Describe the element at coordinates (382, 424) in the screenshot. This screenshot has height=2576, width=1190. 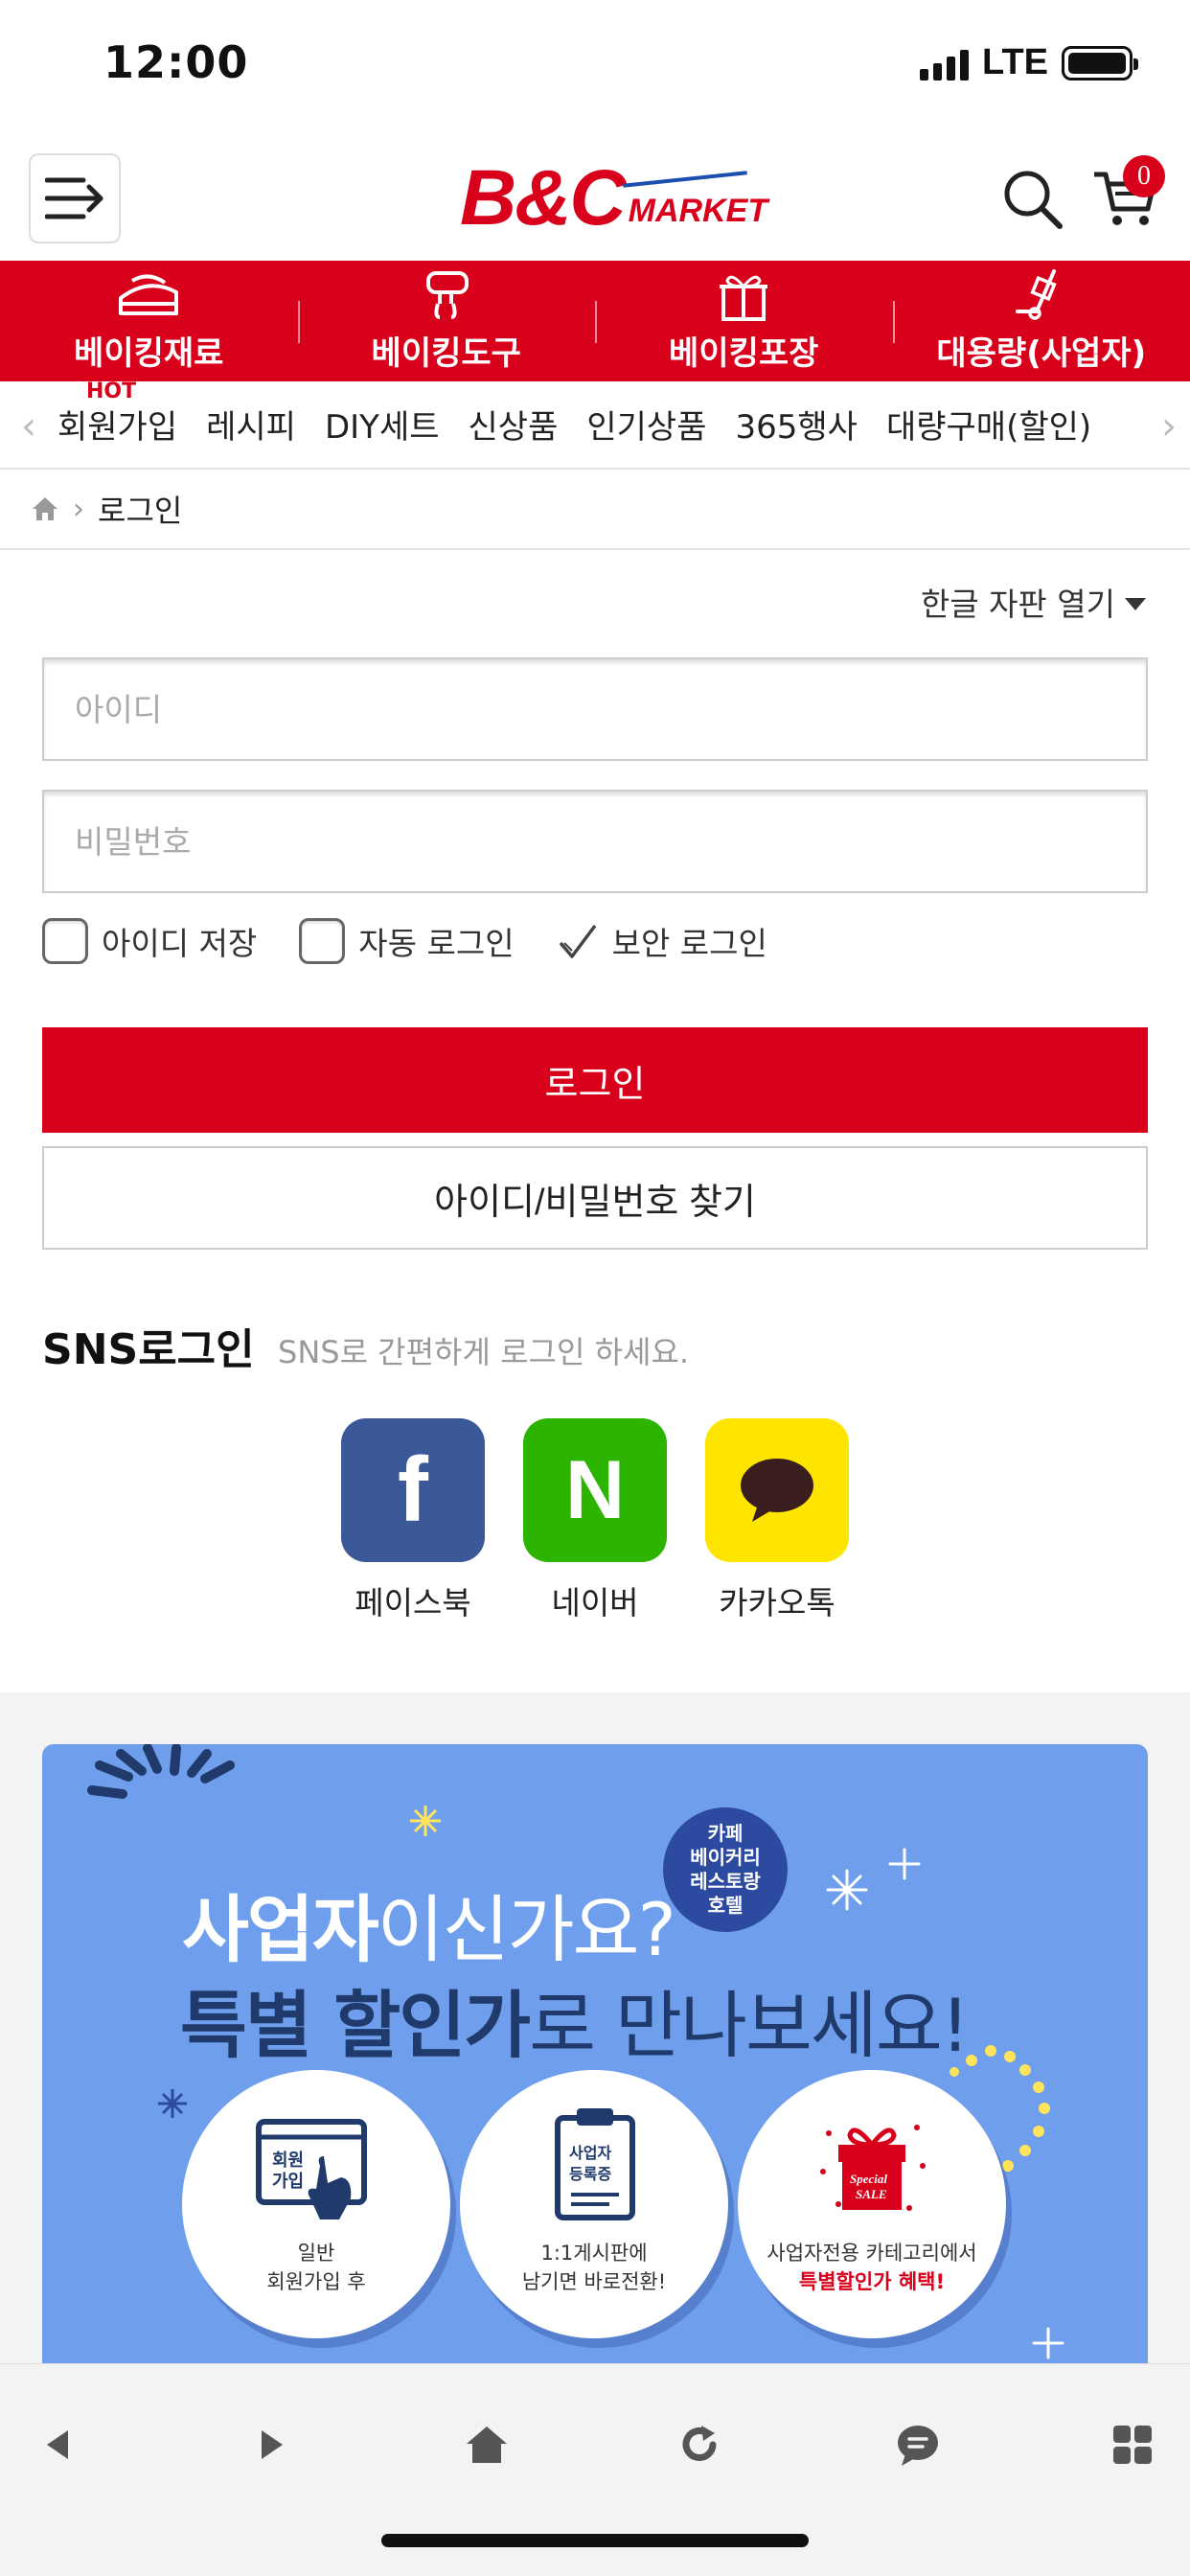
I see `subnav-item-diy-set: DIY세트` at that location.